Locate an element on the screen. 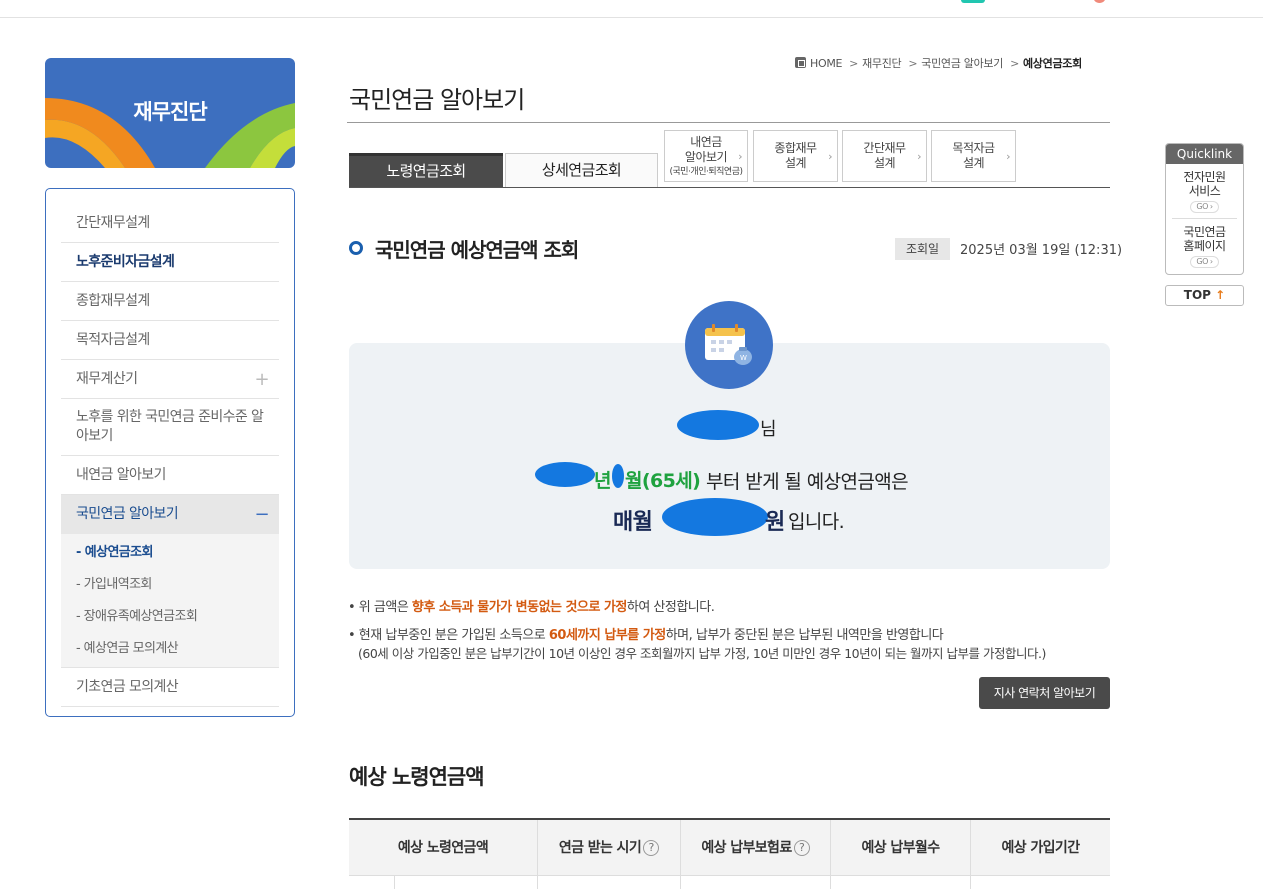  table-row is located at coordinates (729, 882).